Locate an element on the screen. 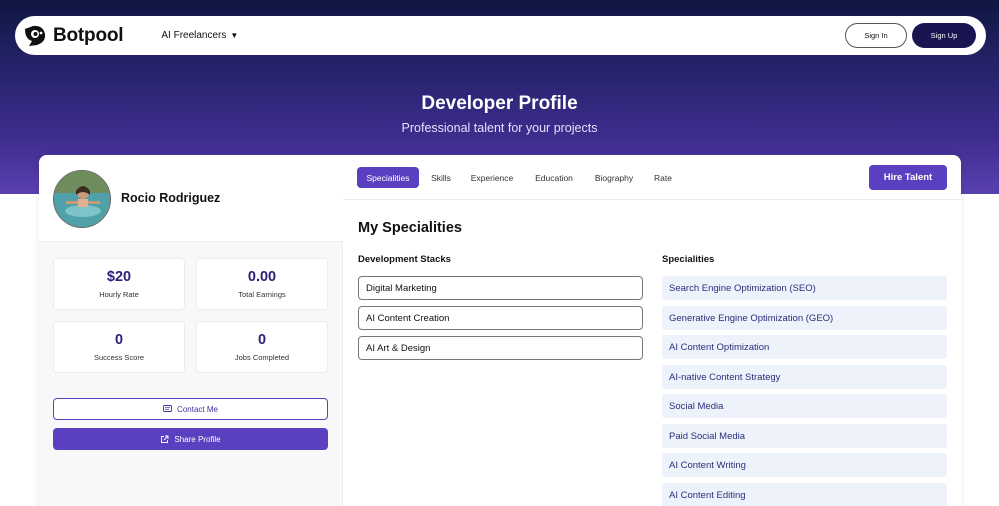 Image resolution: width=999 pixels, height=506 pixels. brand-name: Botpool is located at coordinates (88, 35).